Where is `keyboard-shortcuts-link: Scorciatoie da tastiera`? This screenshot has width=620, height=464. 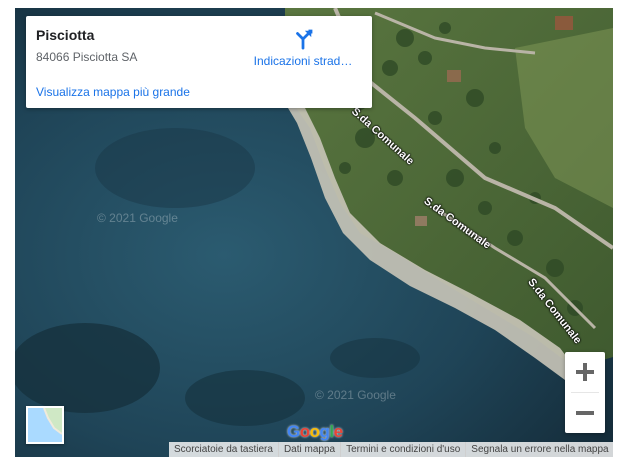
keyboard-shortcuts-link: Scorciatoie da tastiera is located at coordinates (223, 449).